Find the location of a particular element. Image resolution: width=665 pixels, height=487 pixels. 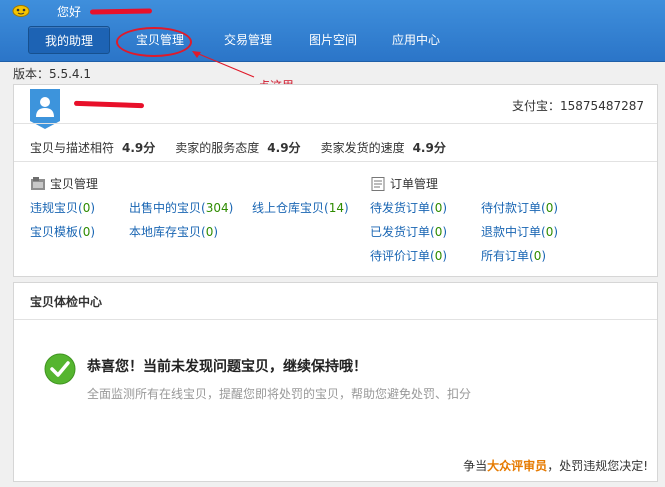

link-orders-refunding: 退款中订单(0) is located at coordinates (519, 231).